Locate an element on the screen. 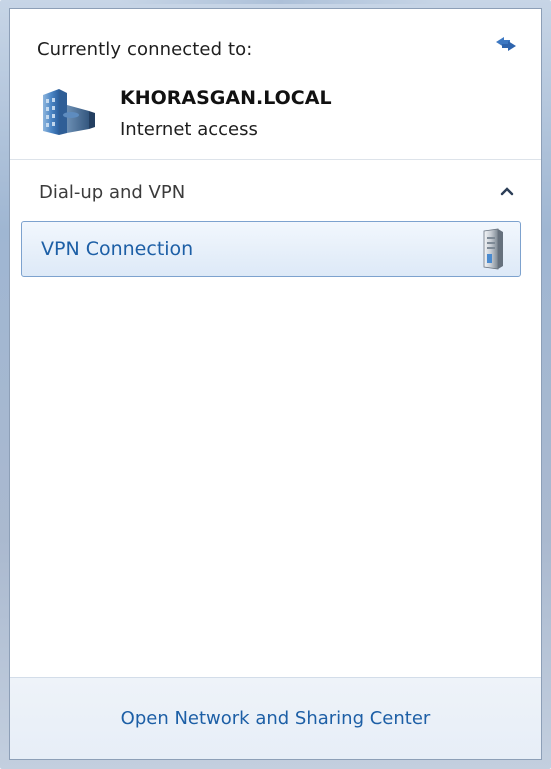 The image size is (551, 769). network-access-status: Internet access is located at coordinates (189, 129).